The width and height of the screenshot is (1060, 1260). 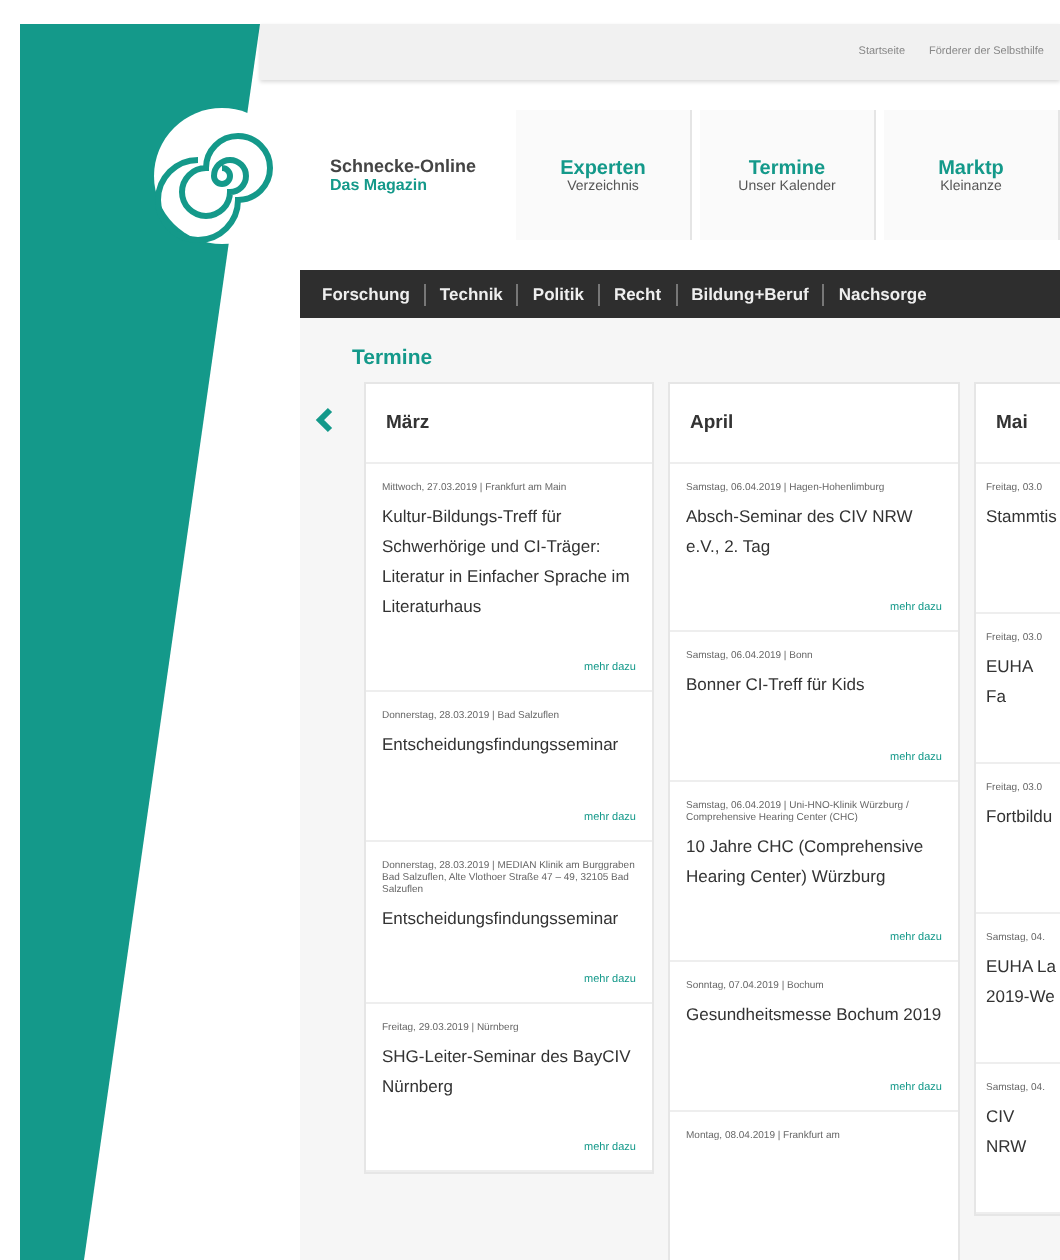 What do you see at coordinates (1018, 424) in the screenshot?
I see `month-title: Mai` at bounding box center [1018, 424].